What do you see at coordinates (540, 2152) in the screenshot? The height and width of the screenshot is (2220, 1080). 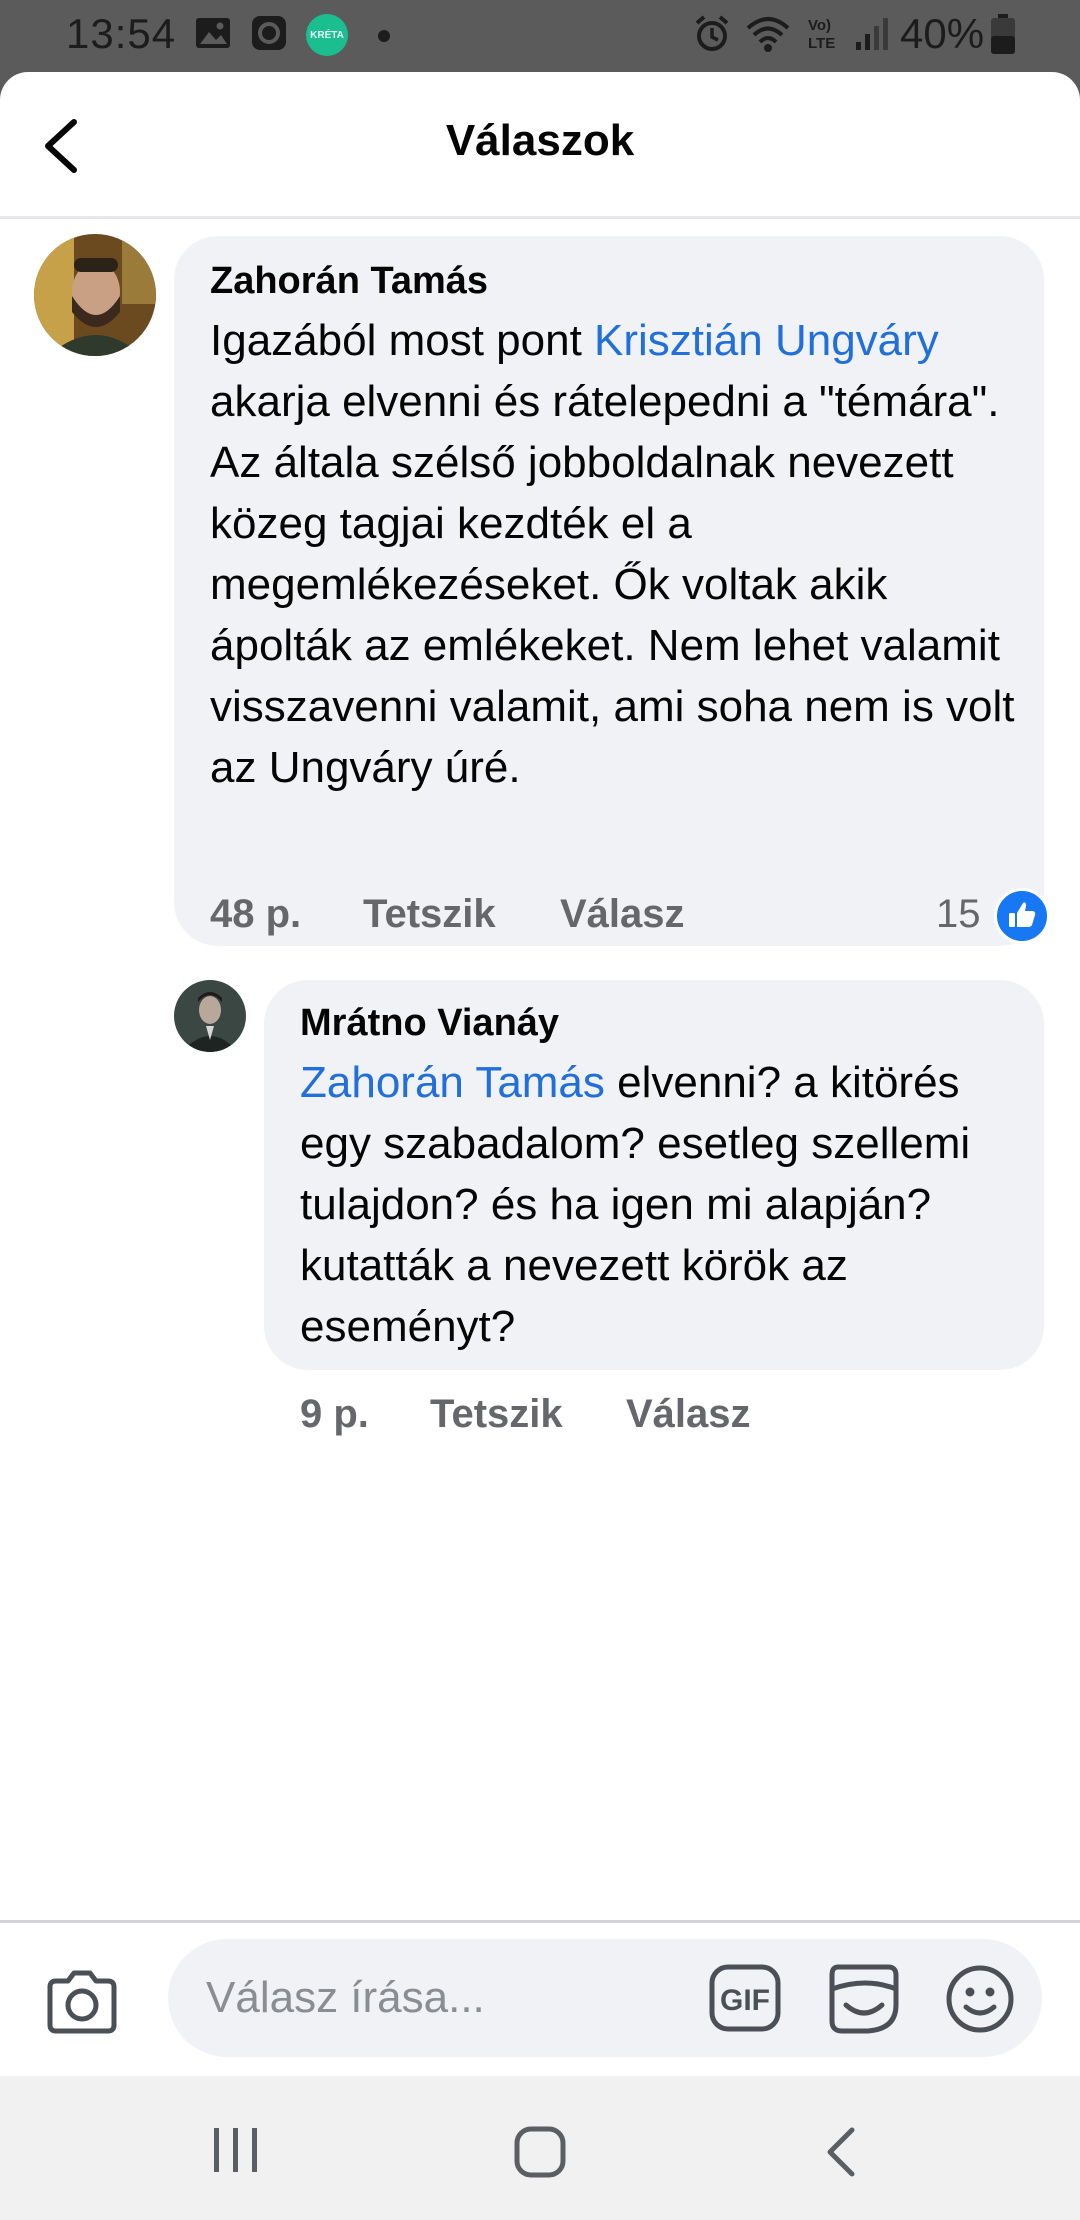 I see `home-icon` at bounding box center [540, 2152].